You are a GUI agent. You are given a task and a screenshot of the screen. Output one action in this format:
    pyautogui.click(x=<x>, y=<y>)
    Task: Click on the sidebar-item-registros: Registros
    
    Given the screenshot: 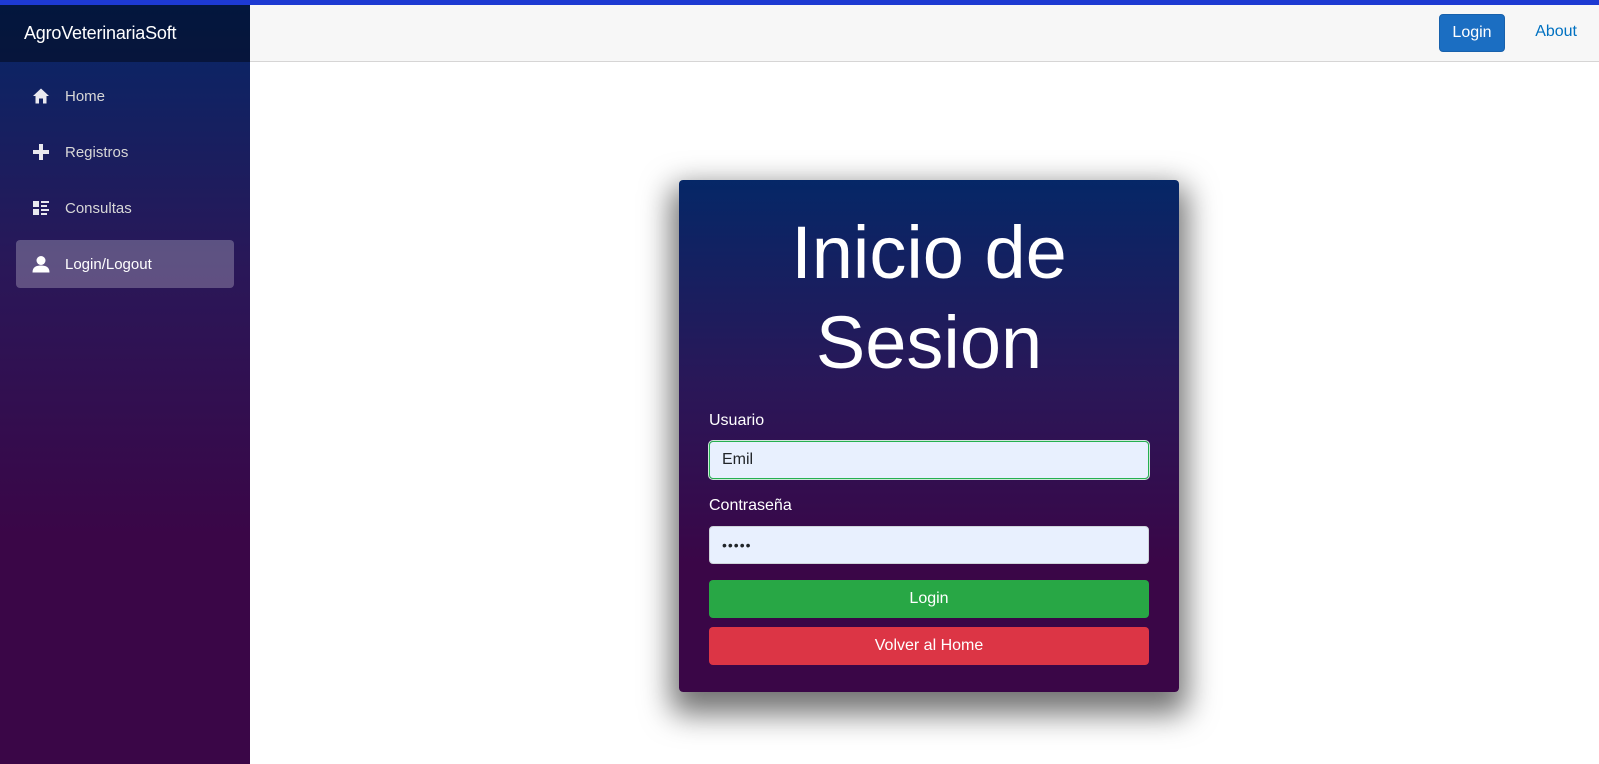 What is the action you would take?
    pyautogui.click(x=125, y=152)
    